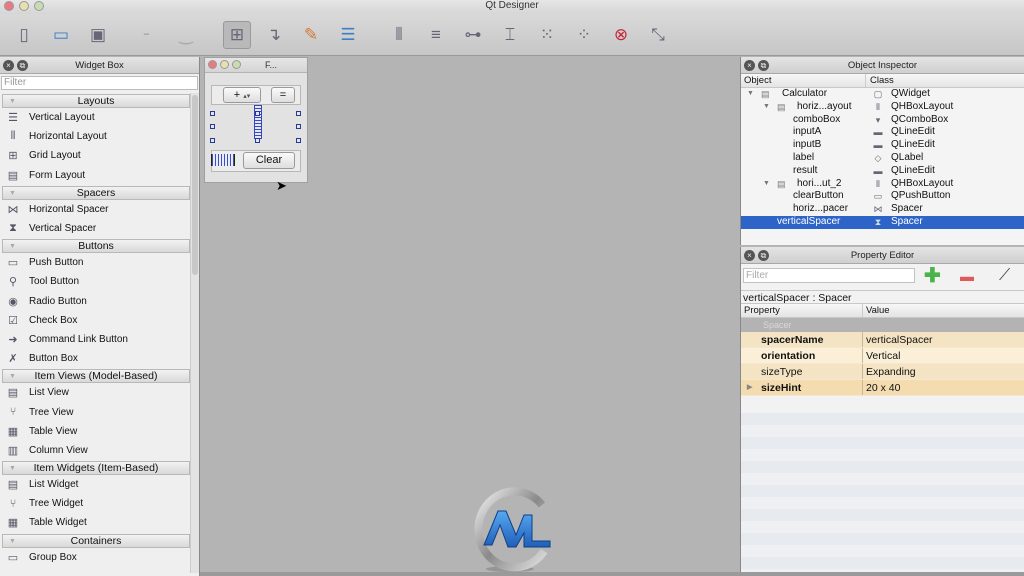 Image resolution: width=1024 pixels, height=576 pixels. Describe the element at coordinates (256, 120) in the screenshot. I see `form-window: F... + ▴▾ = Clear` at that location.